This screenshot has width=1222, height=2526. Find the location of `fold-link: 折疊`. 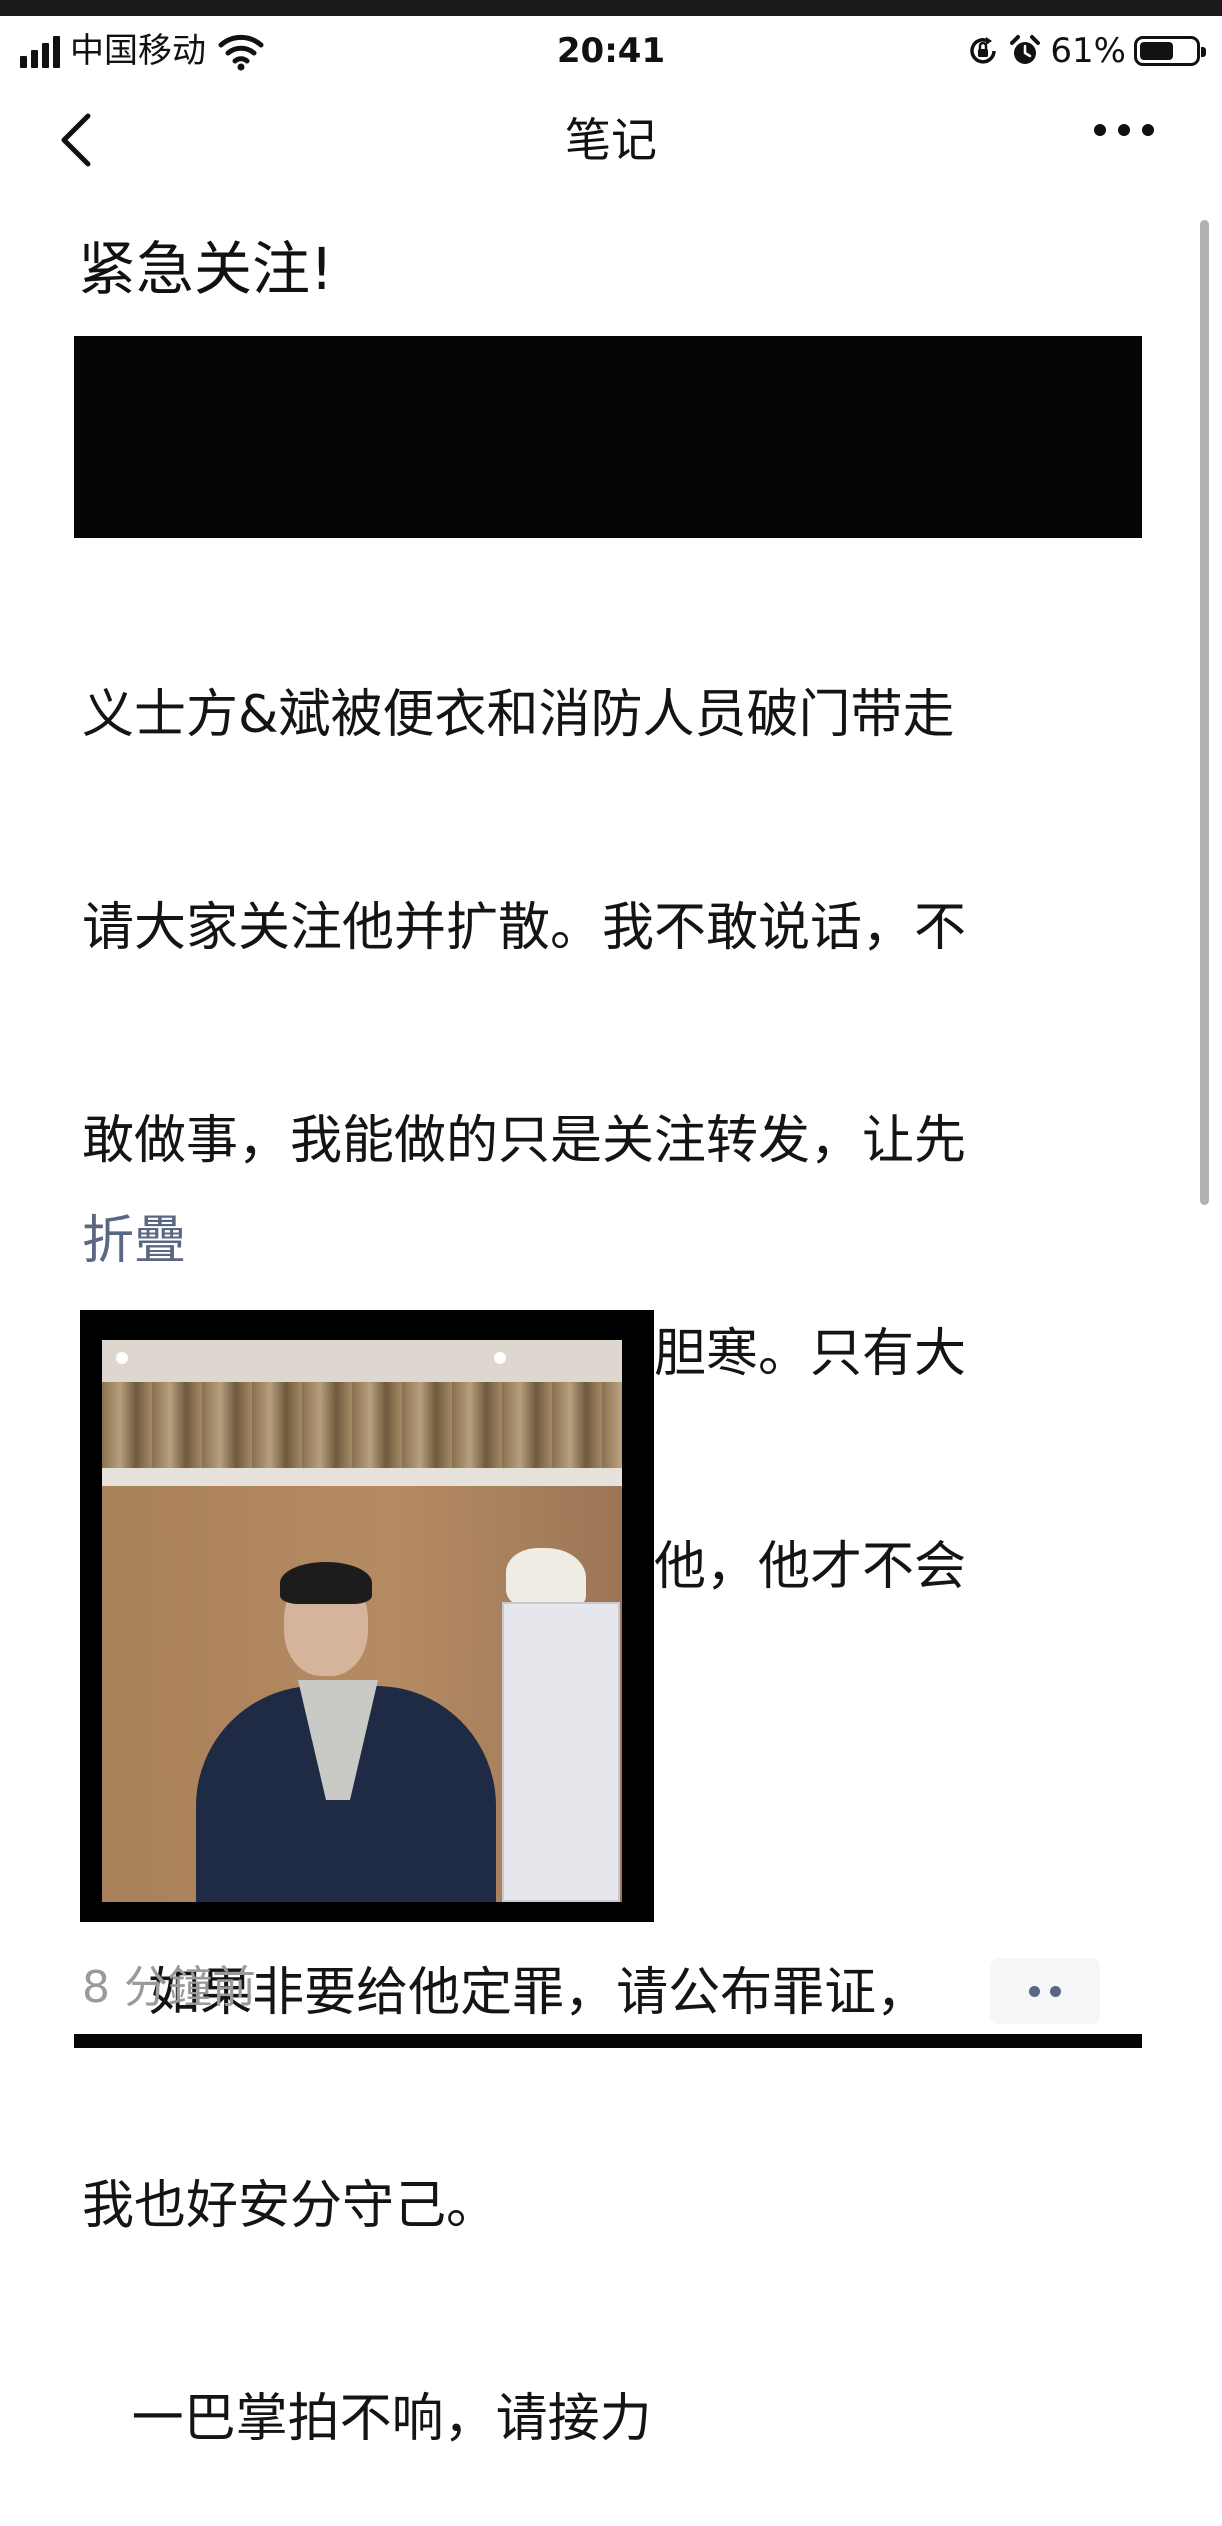

fold-link: 折疊 is located at coordinates (134, 1241).